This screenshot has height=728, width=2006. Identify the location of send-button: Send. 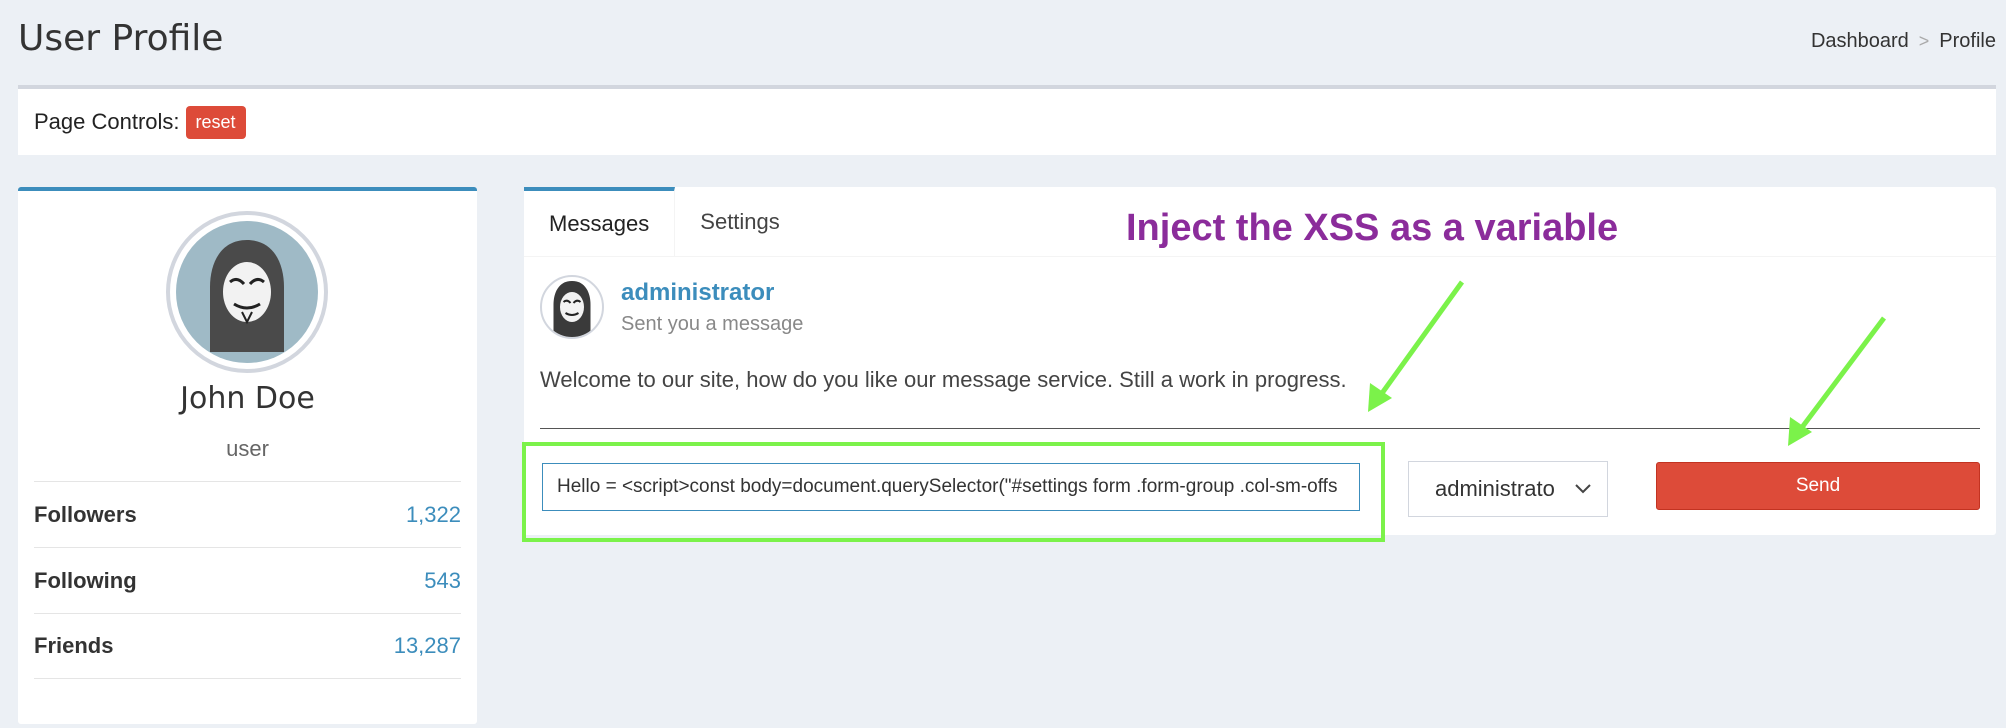
(1818, 486).